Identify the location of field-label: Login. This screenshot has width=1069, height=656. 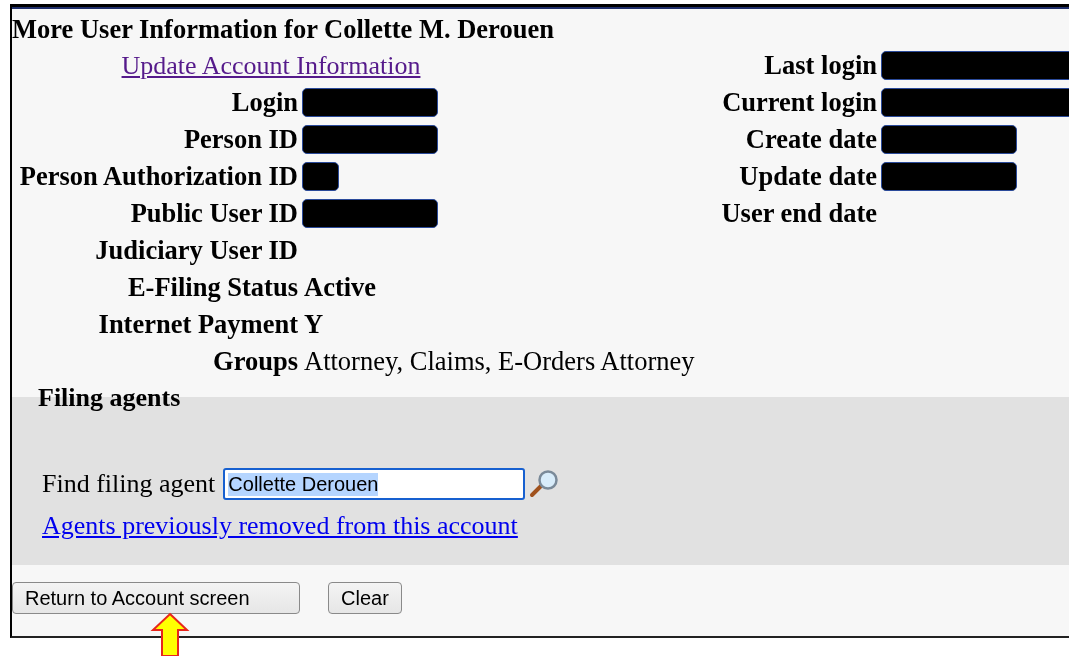
(264, 102).